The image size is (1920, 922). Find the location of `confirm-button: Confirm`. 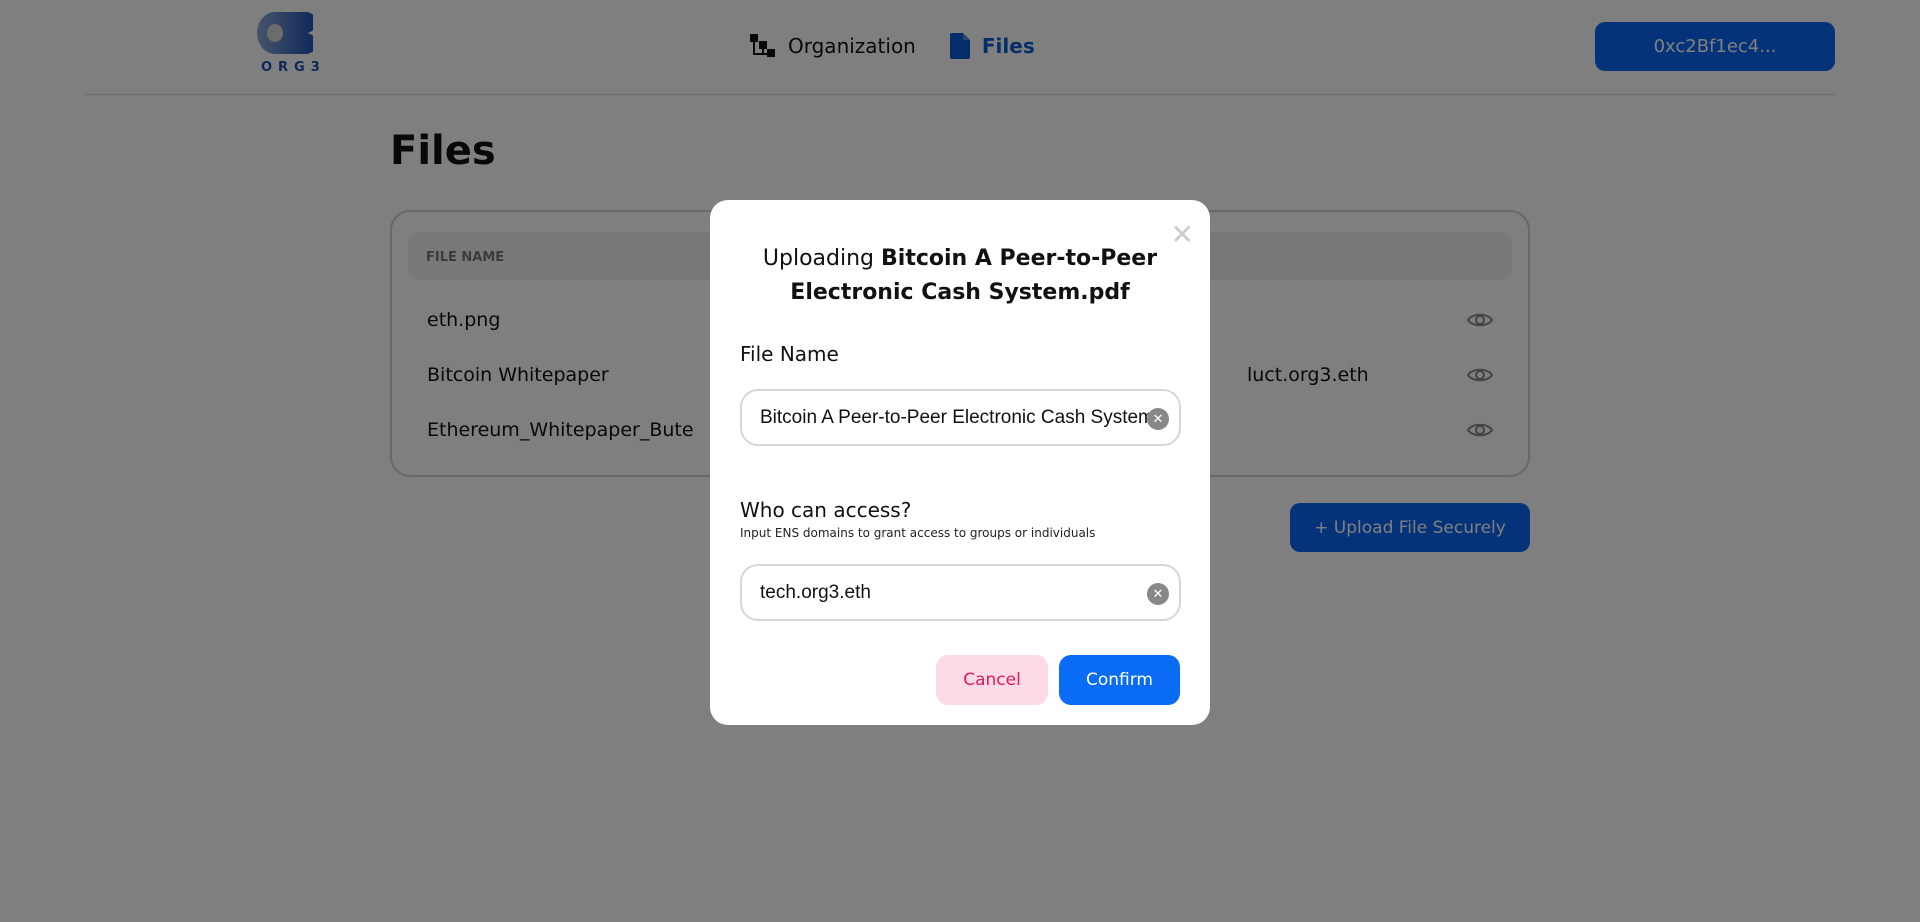

confirm-button: Confirm is located at coordinates (1119, 680).